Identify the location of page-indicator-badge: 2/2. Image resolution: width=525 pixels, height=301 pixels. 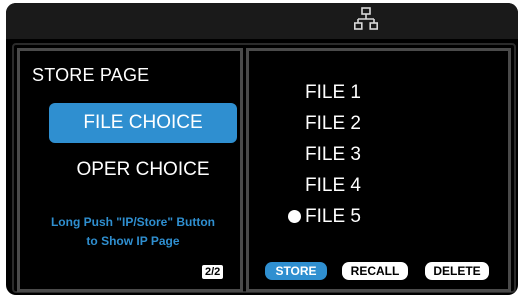
(213, 272).